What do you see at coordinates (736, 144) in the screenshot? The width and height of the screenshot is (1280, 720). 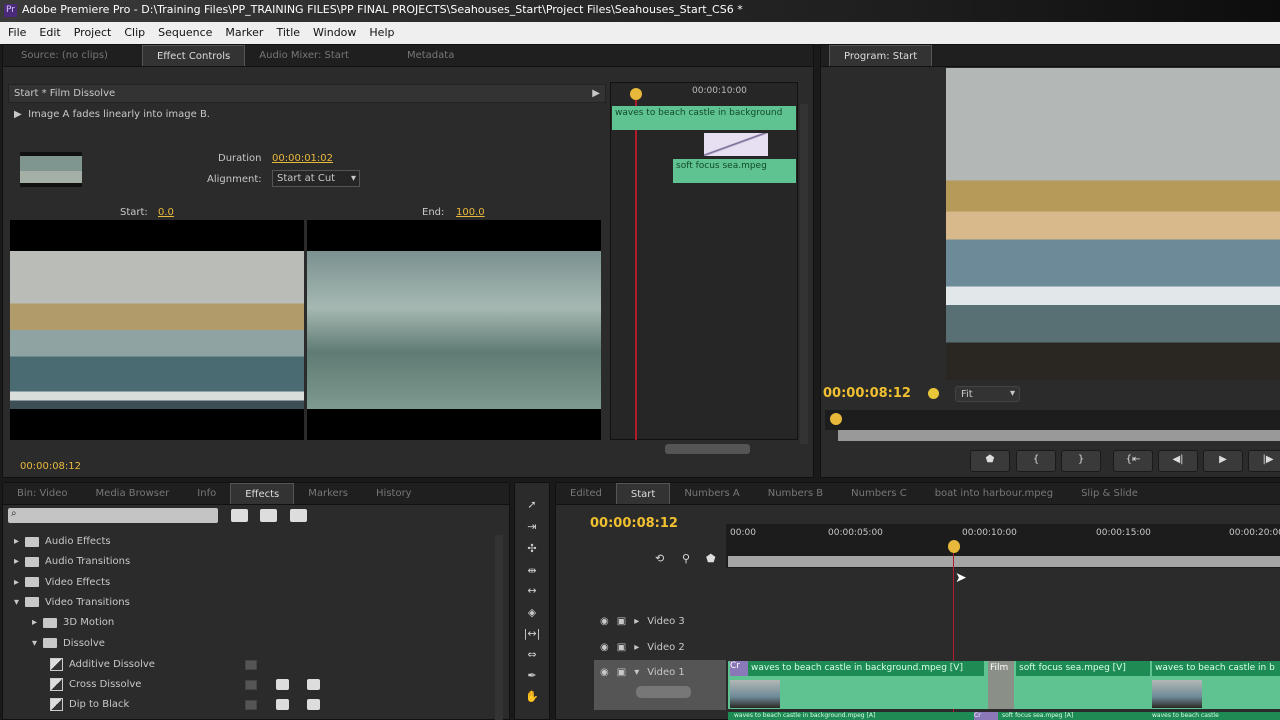 I see `transition-bar` at bounding box center [736, 144].